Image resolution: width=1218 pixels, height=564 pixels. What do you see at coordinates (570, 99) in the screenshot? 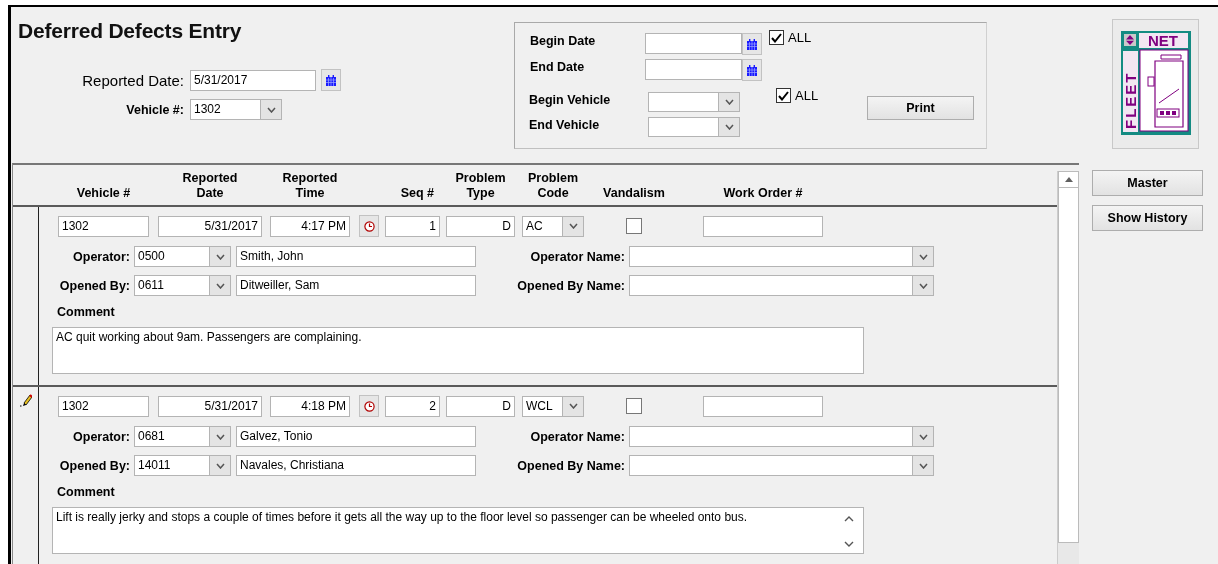
I see `field-label: Begin Vehicle` at bounding box center [570, 99].